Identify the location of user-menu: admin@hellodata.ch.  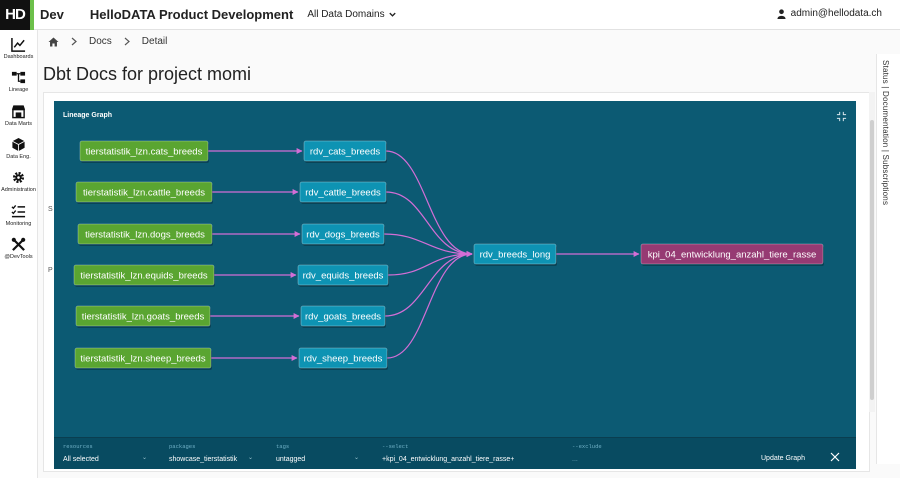
(829, 13).